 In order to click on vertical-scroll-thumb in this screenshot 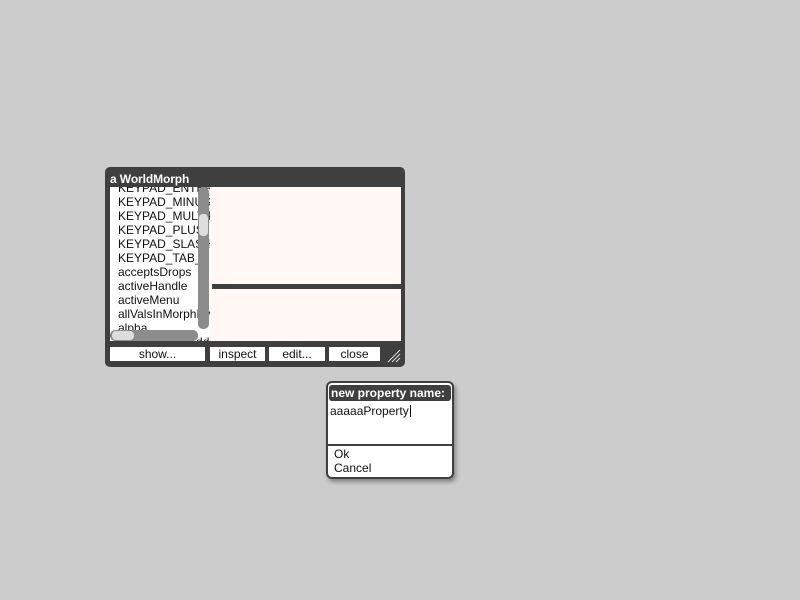, I will do `click(203, 225)`.